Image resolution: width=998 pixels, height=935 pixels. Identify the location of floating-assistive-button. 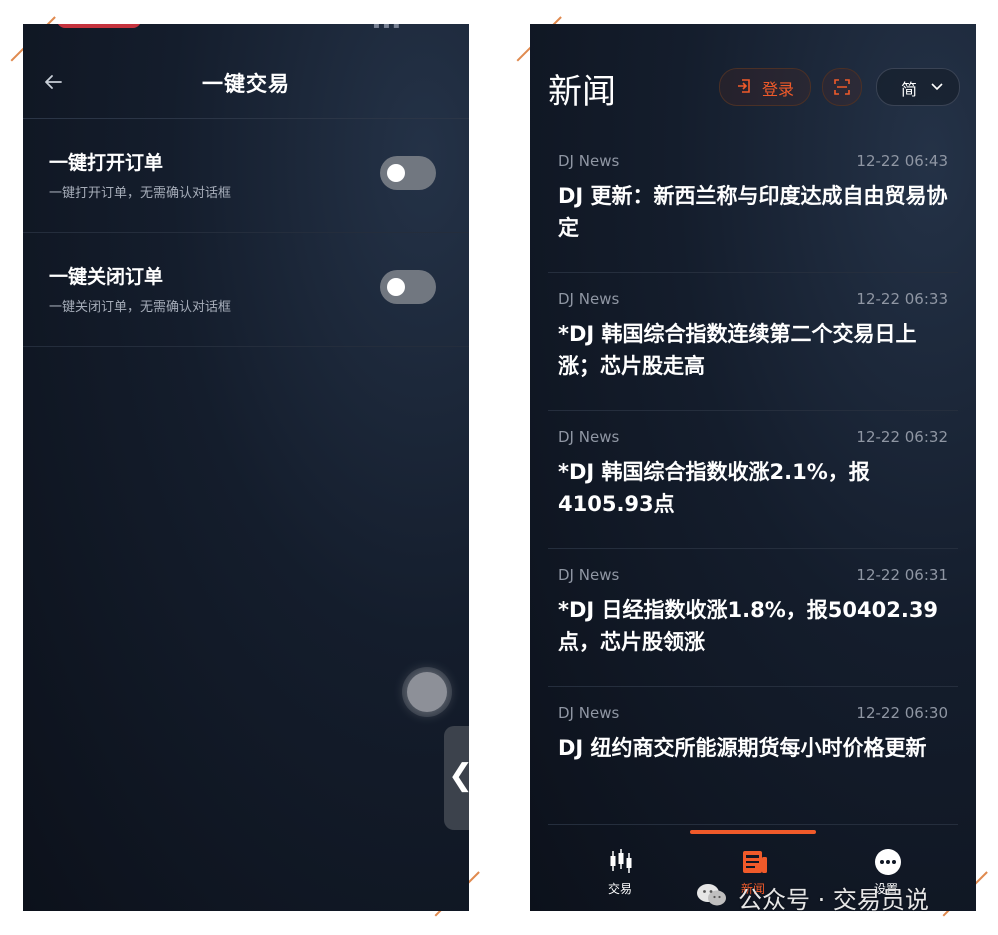
(427, 692).